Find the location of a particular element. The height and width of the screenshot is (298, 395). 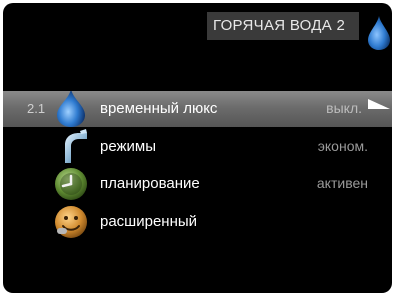

selection-fold-icon is located at coordinates (379, 104).